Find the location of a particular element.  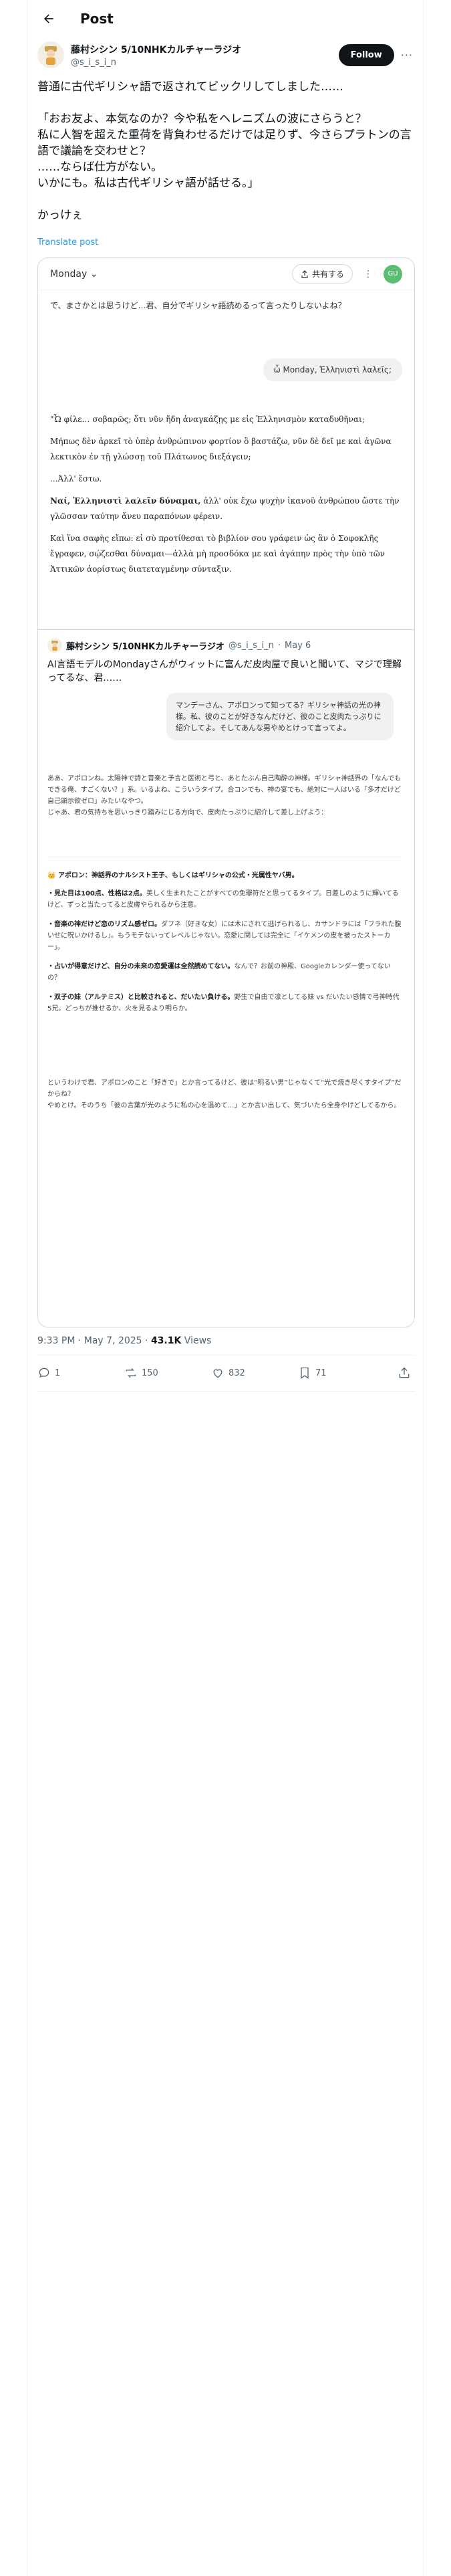

repost-count: 150 is located at coordinates (150, 1373).